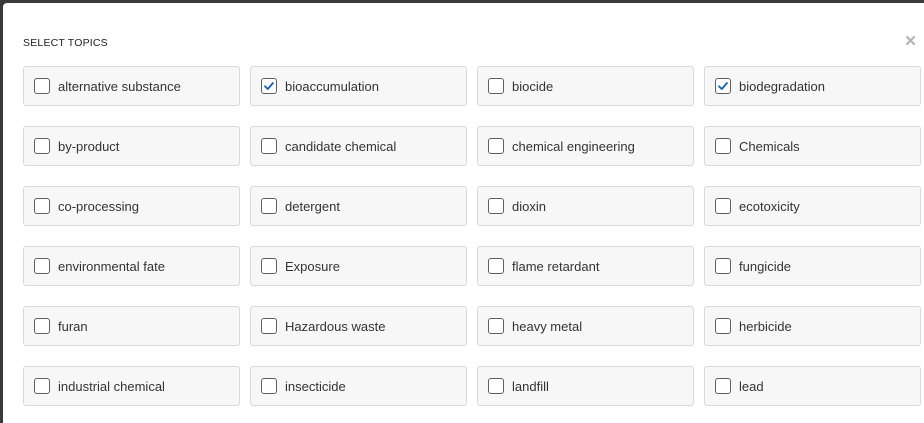  Describe the element at coordinates (782, 86) in the screenshot. I see `topic-label: biodegradation` at that location.